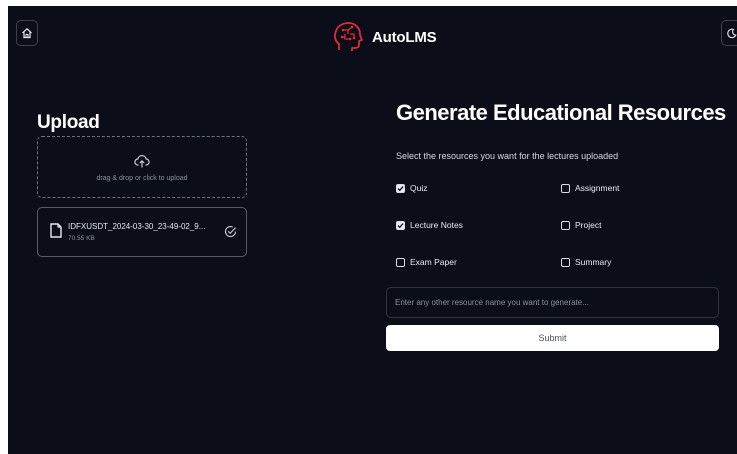 The width and height of the screenshot is (737, 454). Describe the element at coordinates (436, 225) in the screenshot. I see `option-label: Lecture Notes` at that location.